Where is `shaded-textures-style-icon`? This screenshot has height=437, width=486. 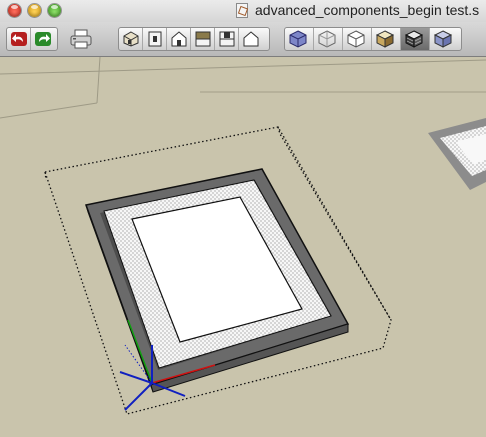
shaded-textures-style-icon is located at coordinates (414, 39).